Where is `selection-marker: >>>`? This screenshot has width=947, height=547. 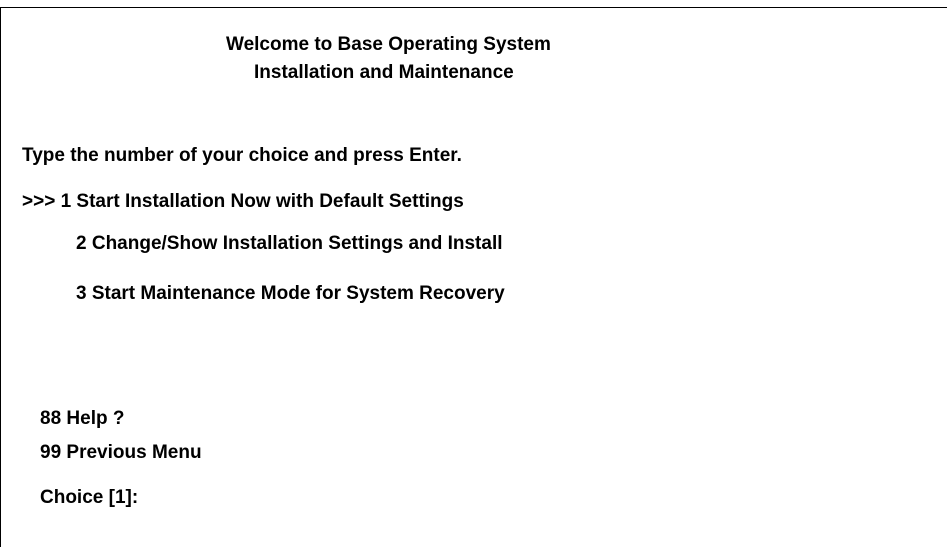 selection-marker: >>> is located at coordinates (41, 201).